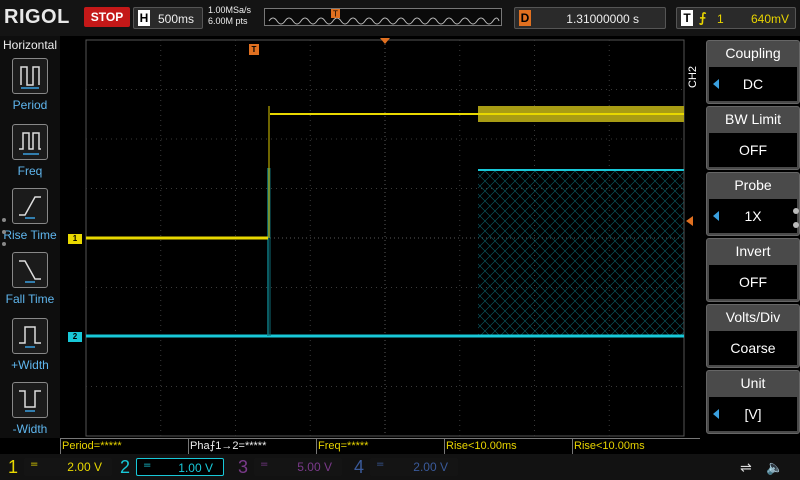 Image resolution: width=800 pixels, height=480 pixels. What do you see at coordinates (753, 348) in the screenshot?
I see `volts-div-value: Coarse` at bounding box center [753, 348].